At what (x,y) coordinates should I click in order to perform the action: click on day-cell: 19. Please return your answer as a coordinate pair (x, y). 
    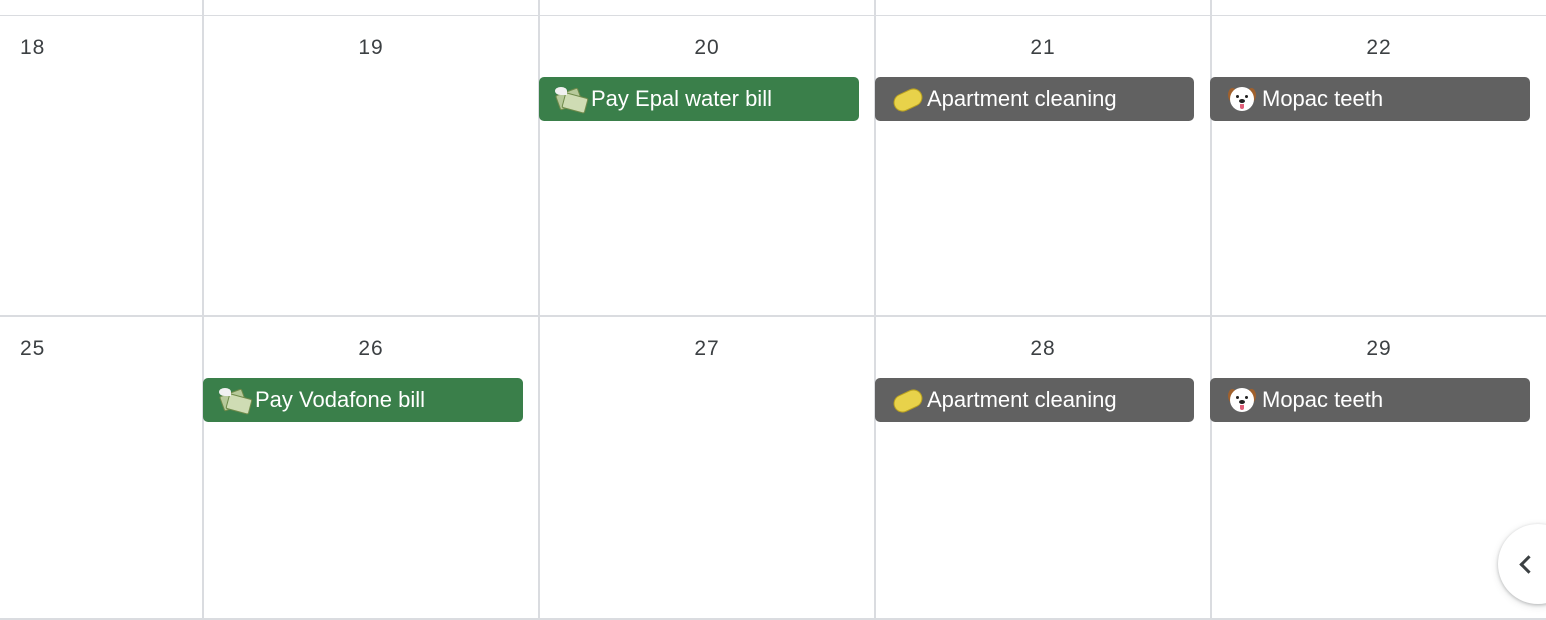
    Looking at the image, I should click on (370, 165).